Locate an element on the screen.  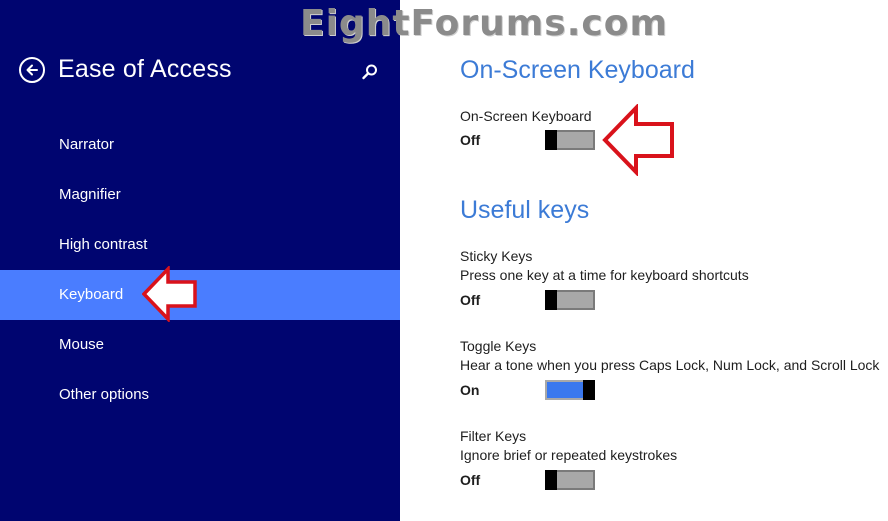
setting-label-toggle-keys: Toggle Keys is located at coordinates (498, 346).